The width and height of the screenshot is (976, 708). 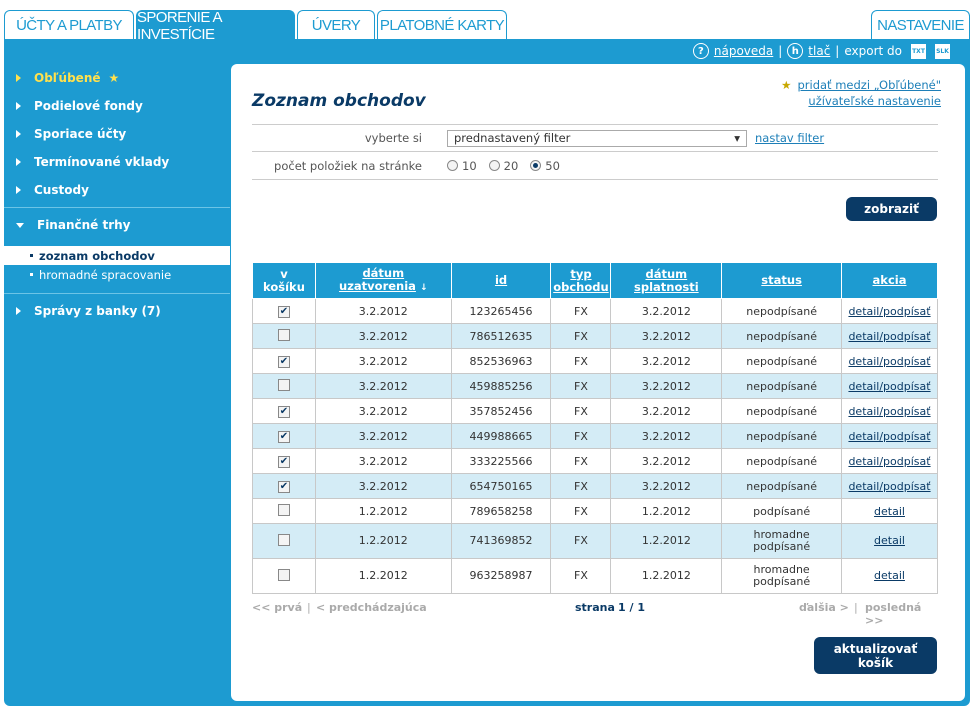 What do you see at coordinates (117, 225) in the screenshot?
I see `sidebar-item-markets: Finančné trhy` at bounding box center [117, 225].